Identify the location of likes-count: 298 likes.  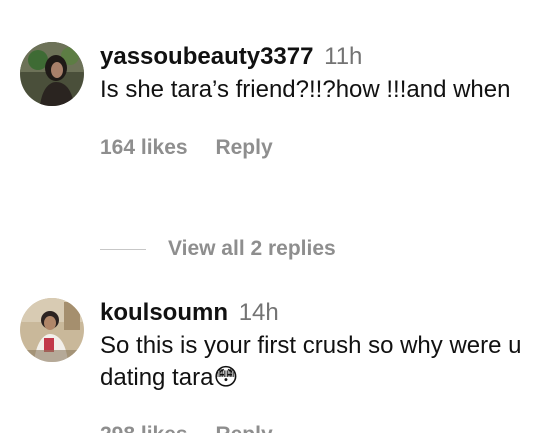
(144, 428).